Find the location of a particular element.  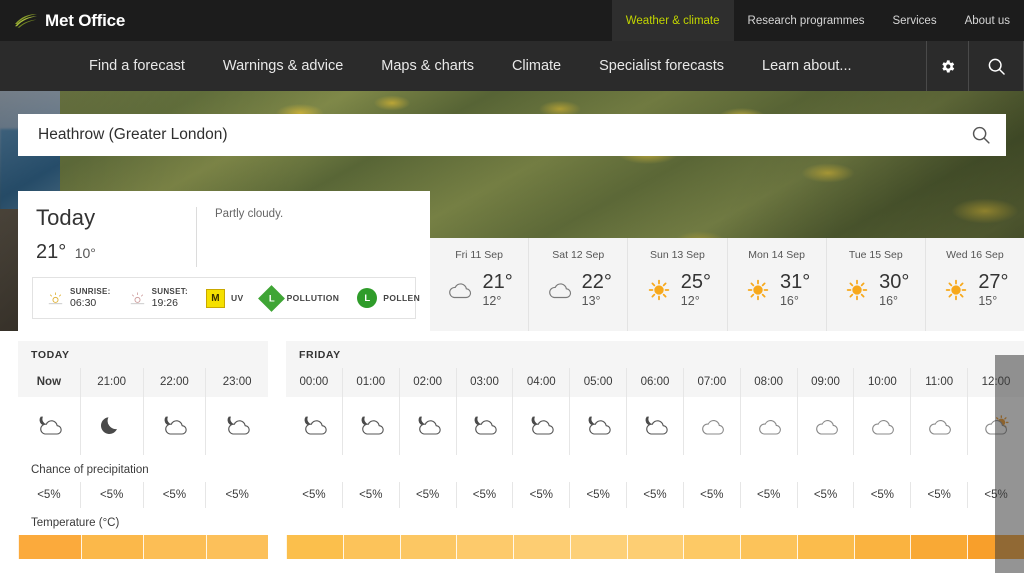

sunrise-info: SUNRISE: 06:30 is located at coordinates (79, 298).